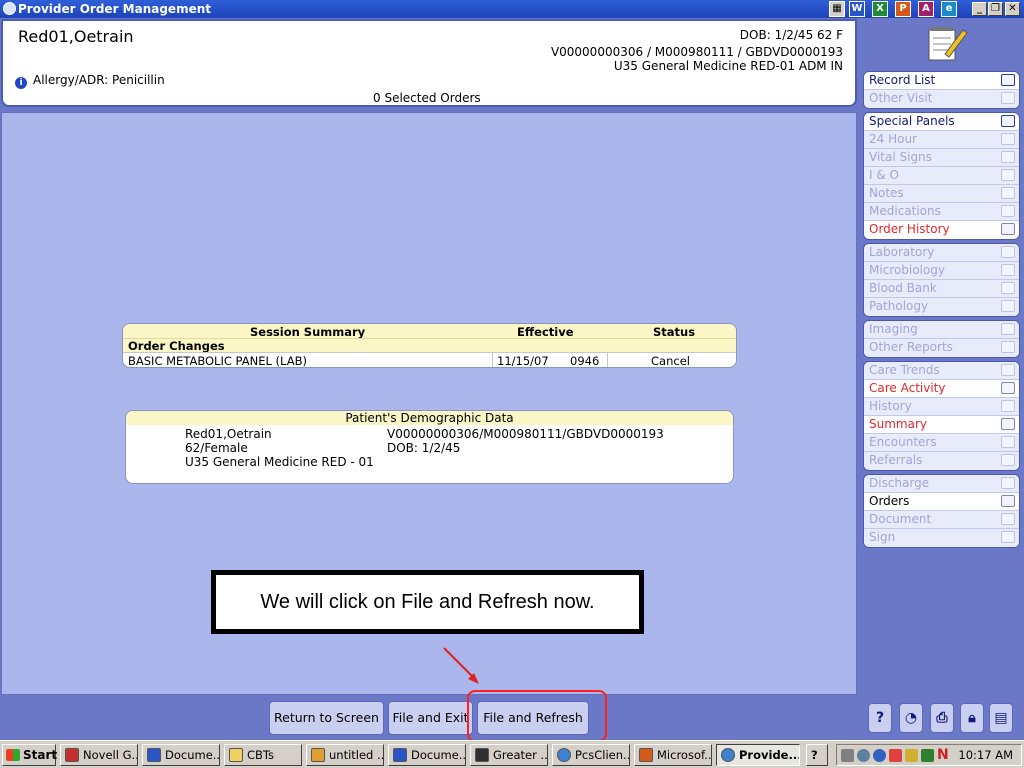 This screenshot has height=768, width=1024. I want to click on pcs-icon, so click(728, 755).